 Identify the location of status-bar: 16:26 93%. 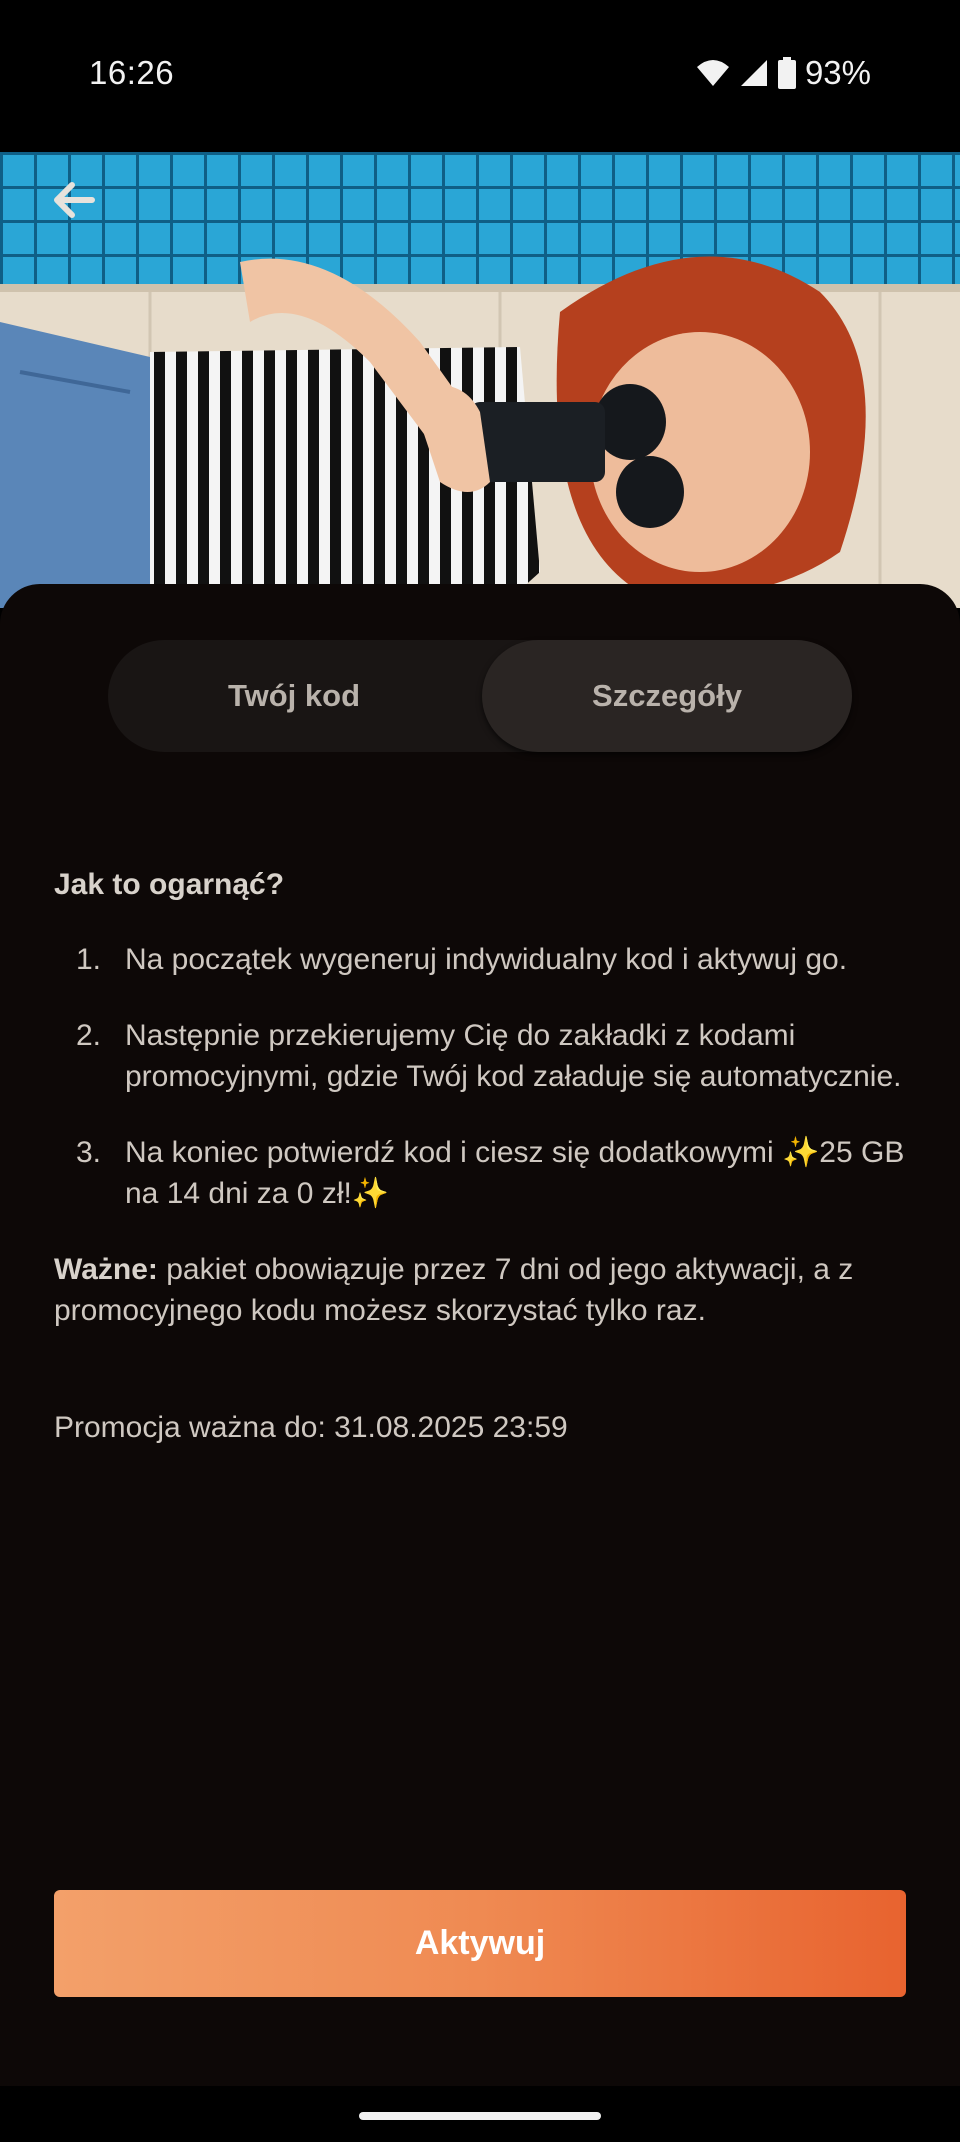
(480, 76).